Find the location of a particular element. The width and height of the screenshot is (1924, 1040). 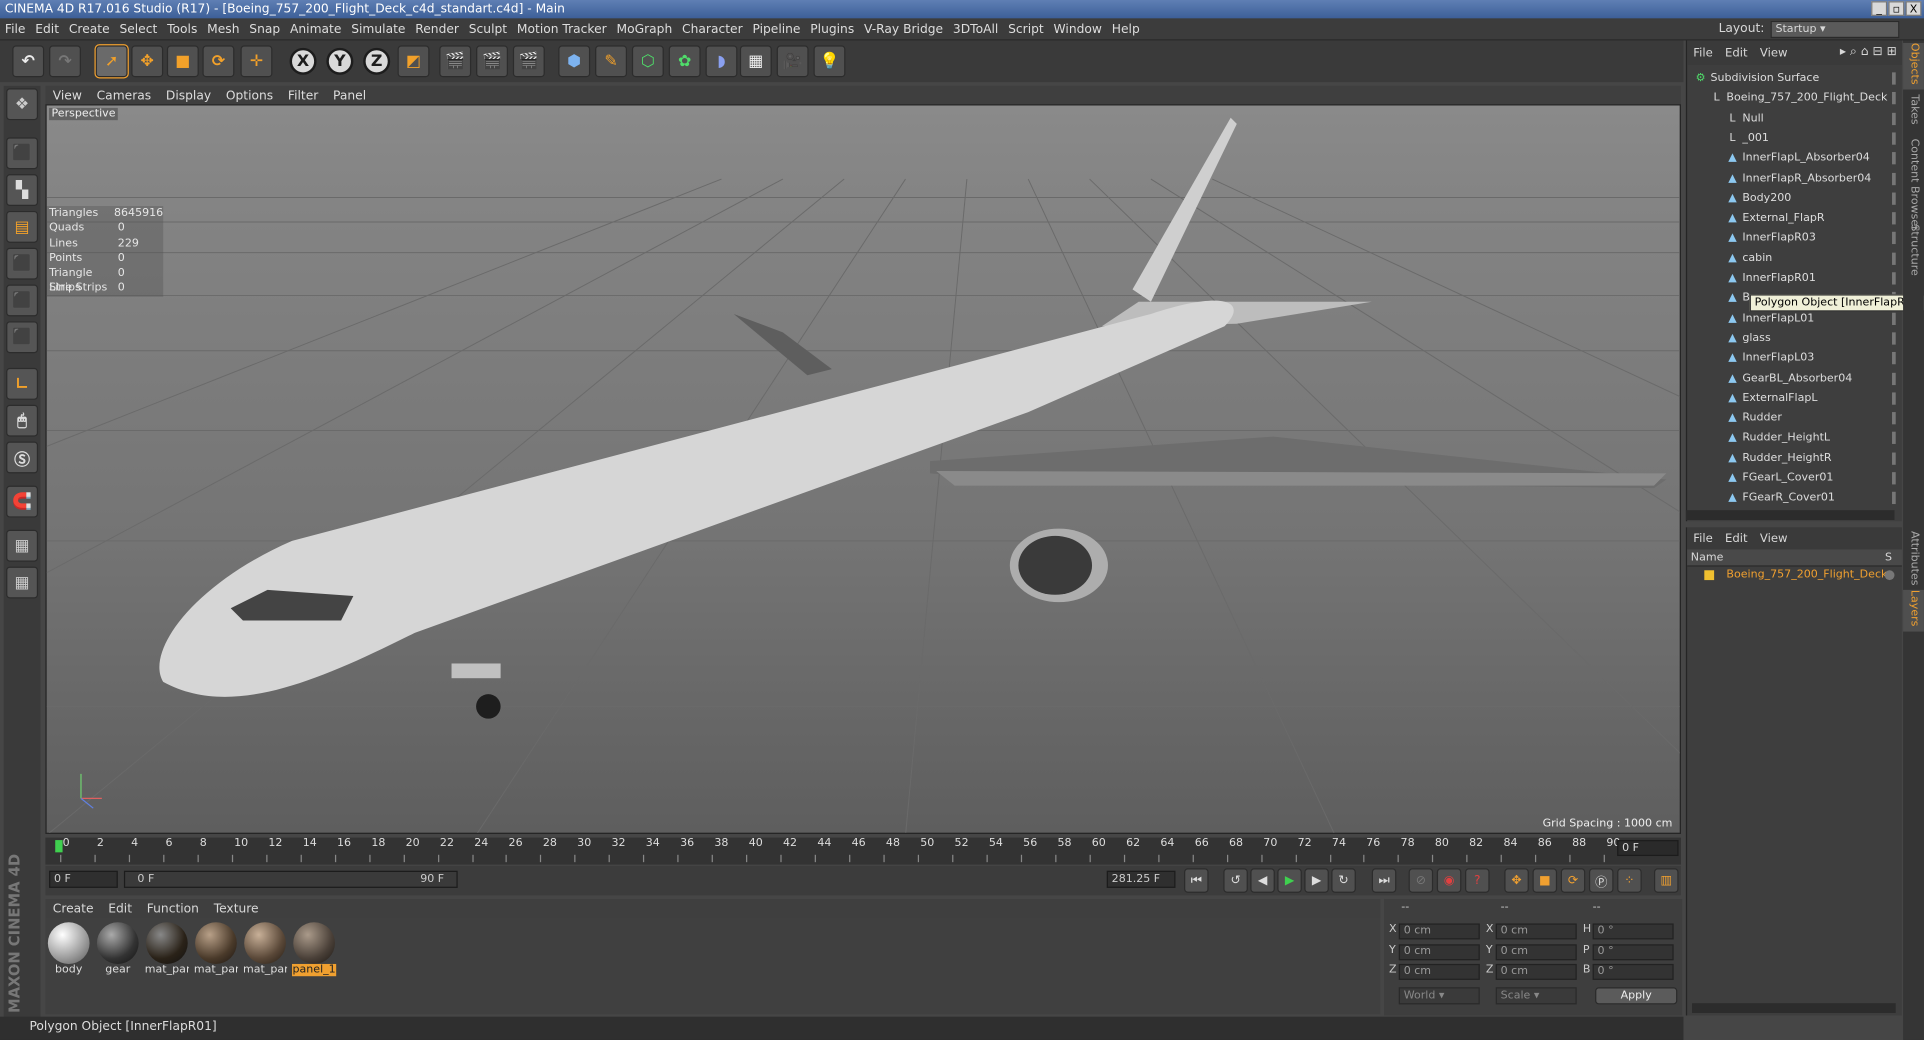

close-button: X is located at coordinates (1913, 8).